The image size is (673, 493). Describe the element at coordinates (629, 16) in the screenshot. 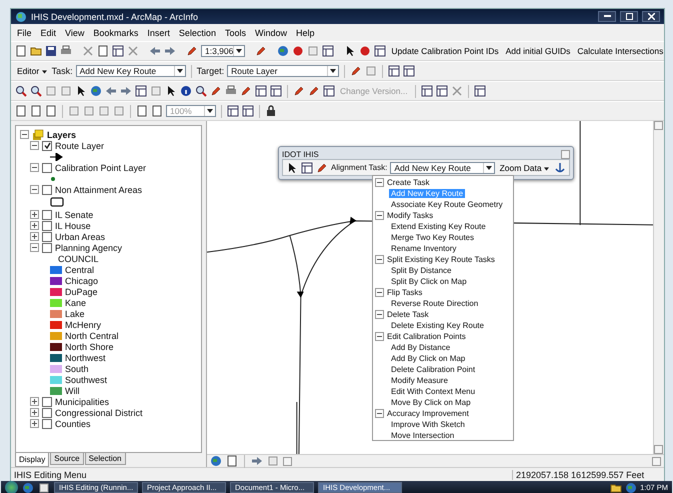

I see `maximize-button` at that location.